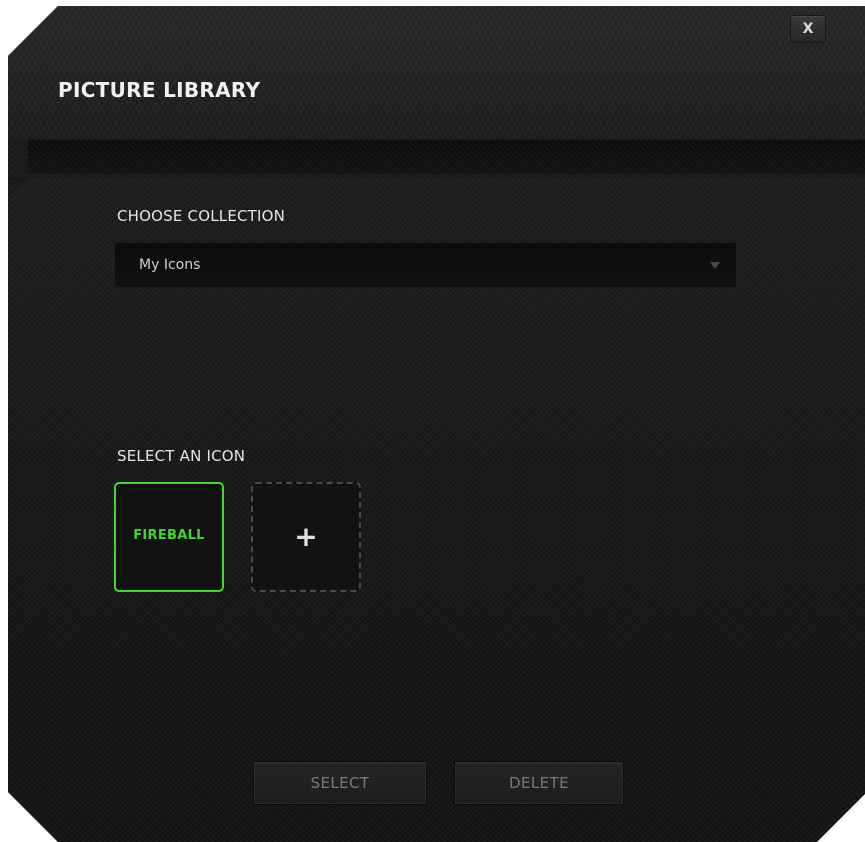 The width and height of the screenshot is (865, 842). I want to click on close-button: X, so click(808, 29).